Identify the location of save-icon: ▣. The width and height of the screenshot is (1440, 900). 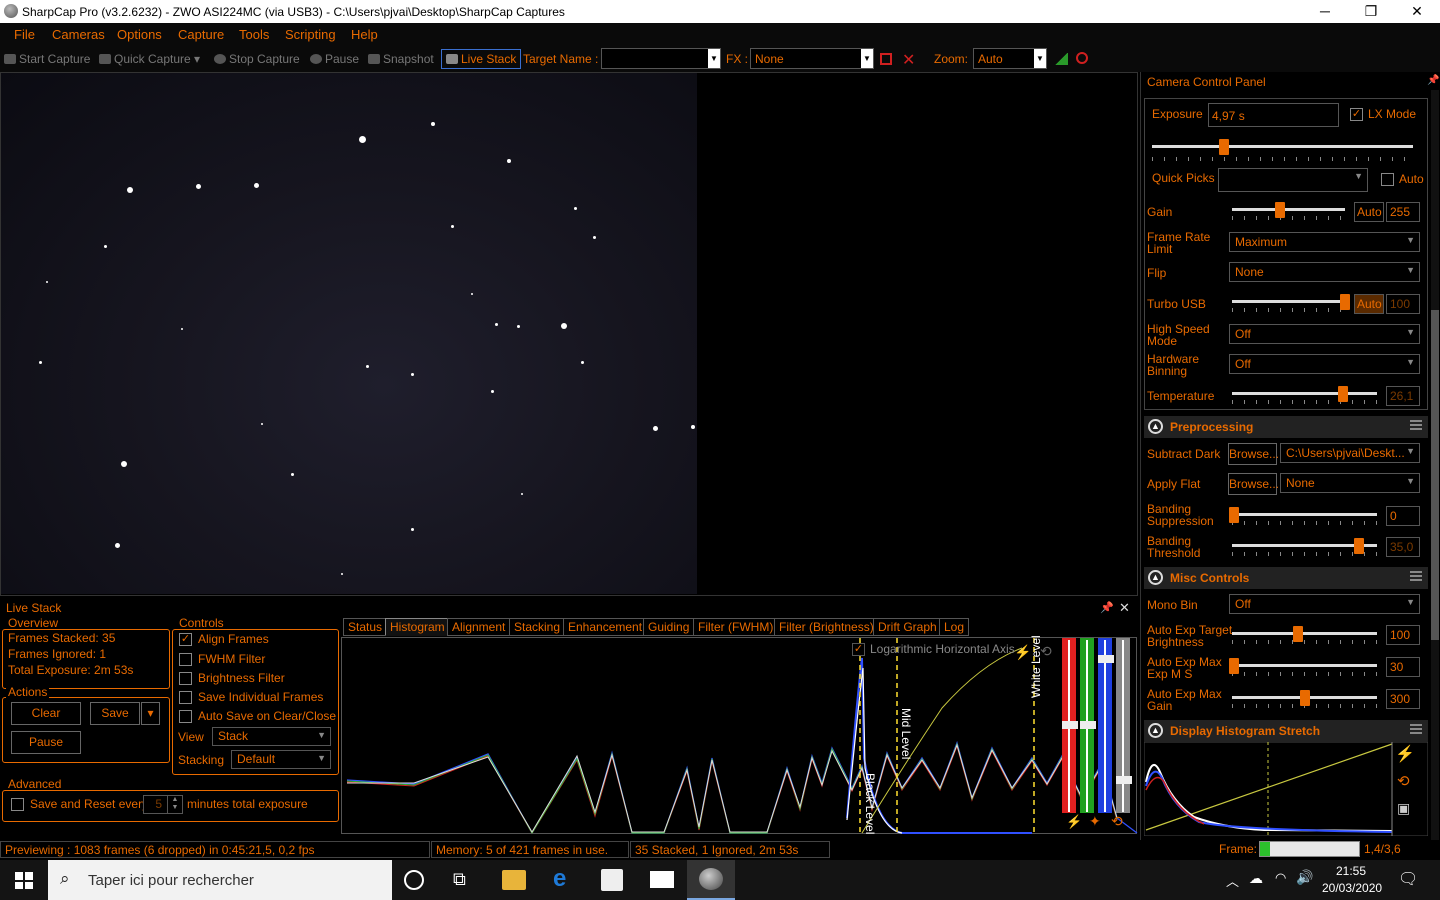
(1403, 808).